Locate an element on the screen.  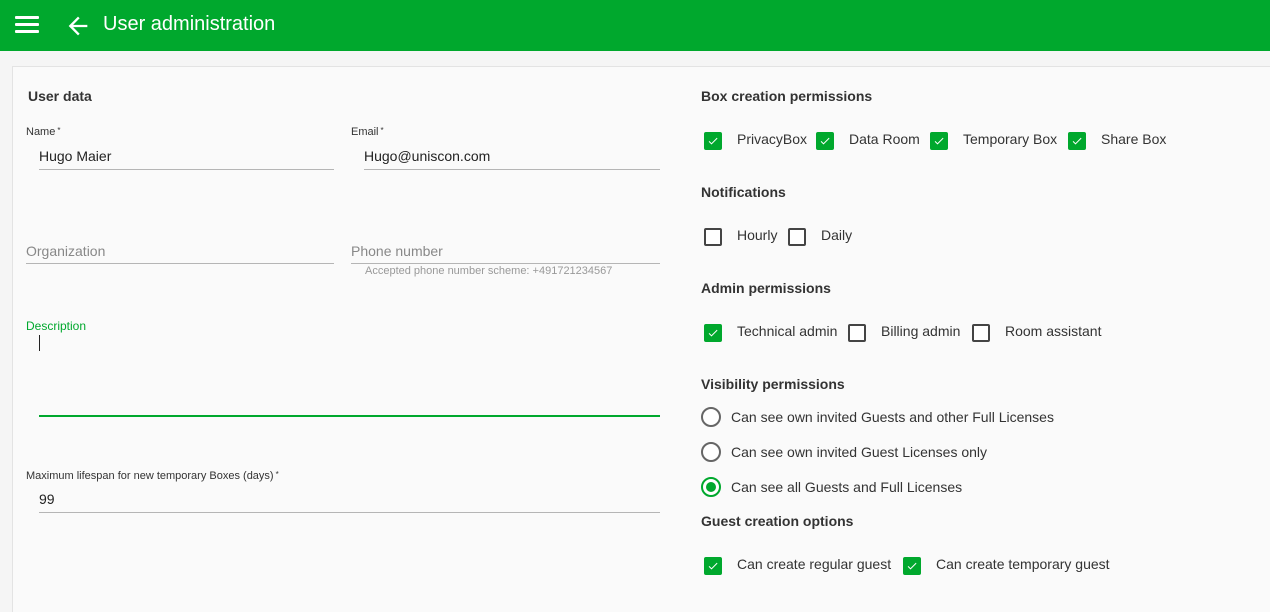
daily-label: Daily is located at coordinates (837, 235).